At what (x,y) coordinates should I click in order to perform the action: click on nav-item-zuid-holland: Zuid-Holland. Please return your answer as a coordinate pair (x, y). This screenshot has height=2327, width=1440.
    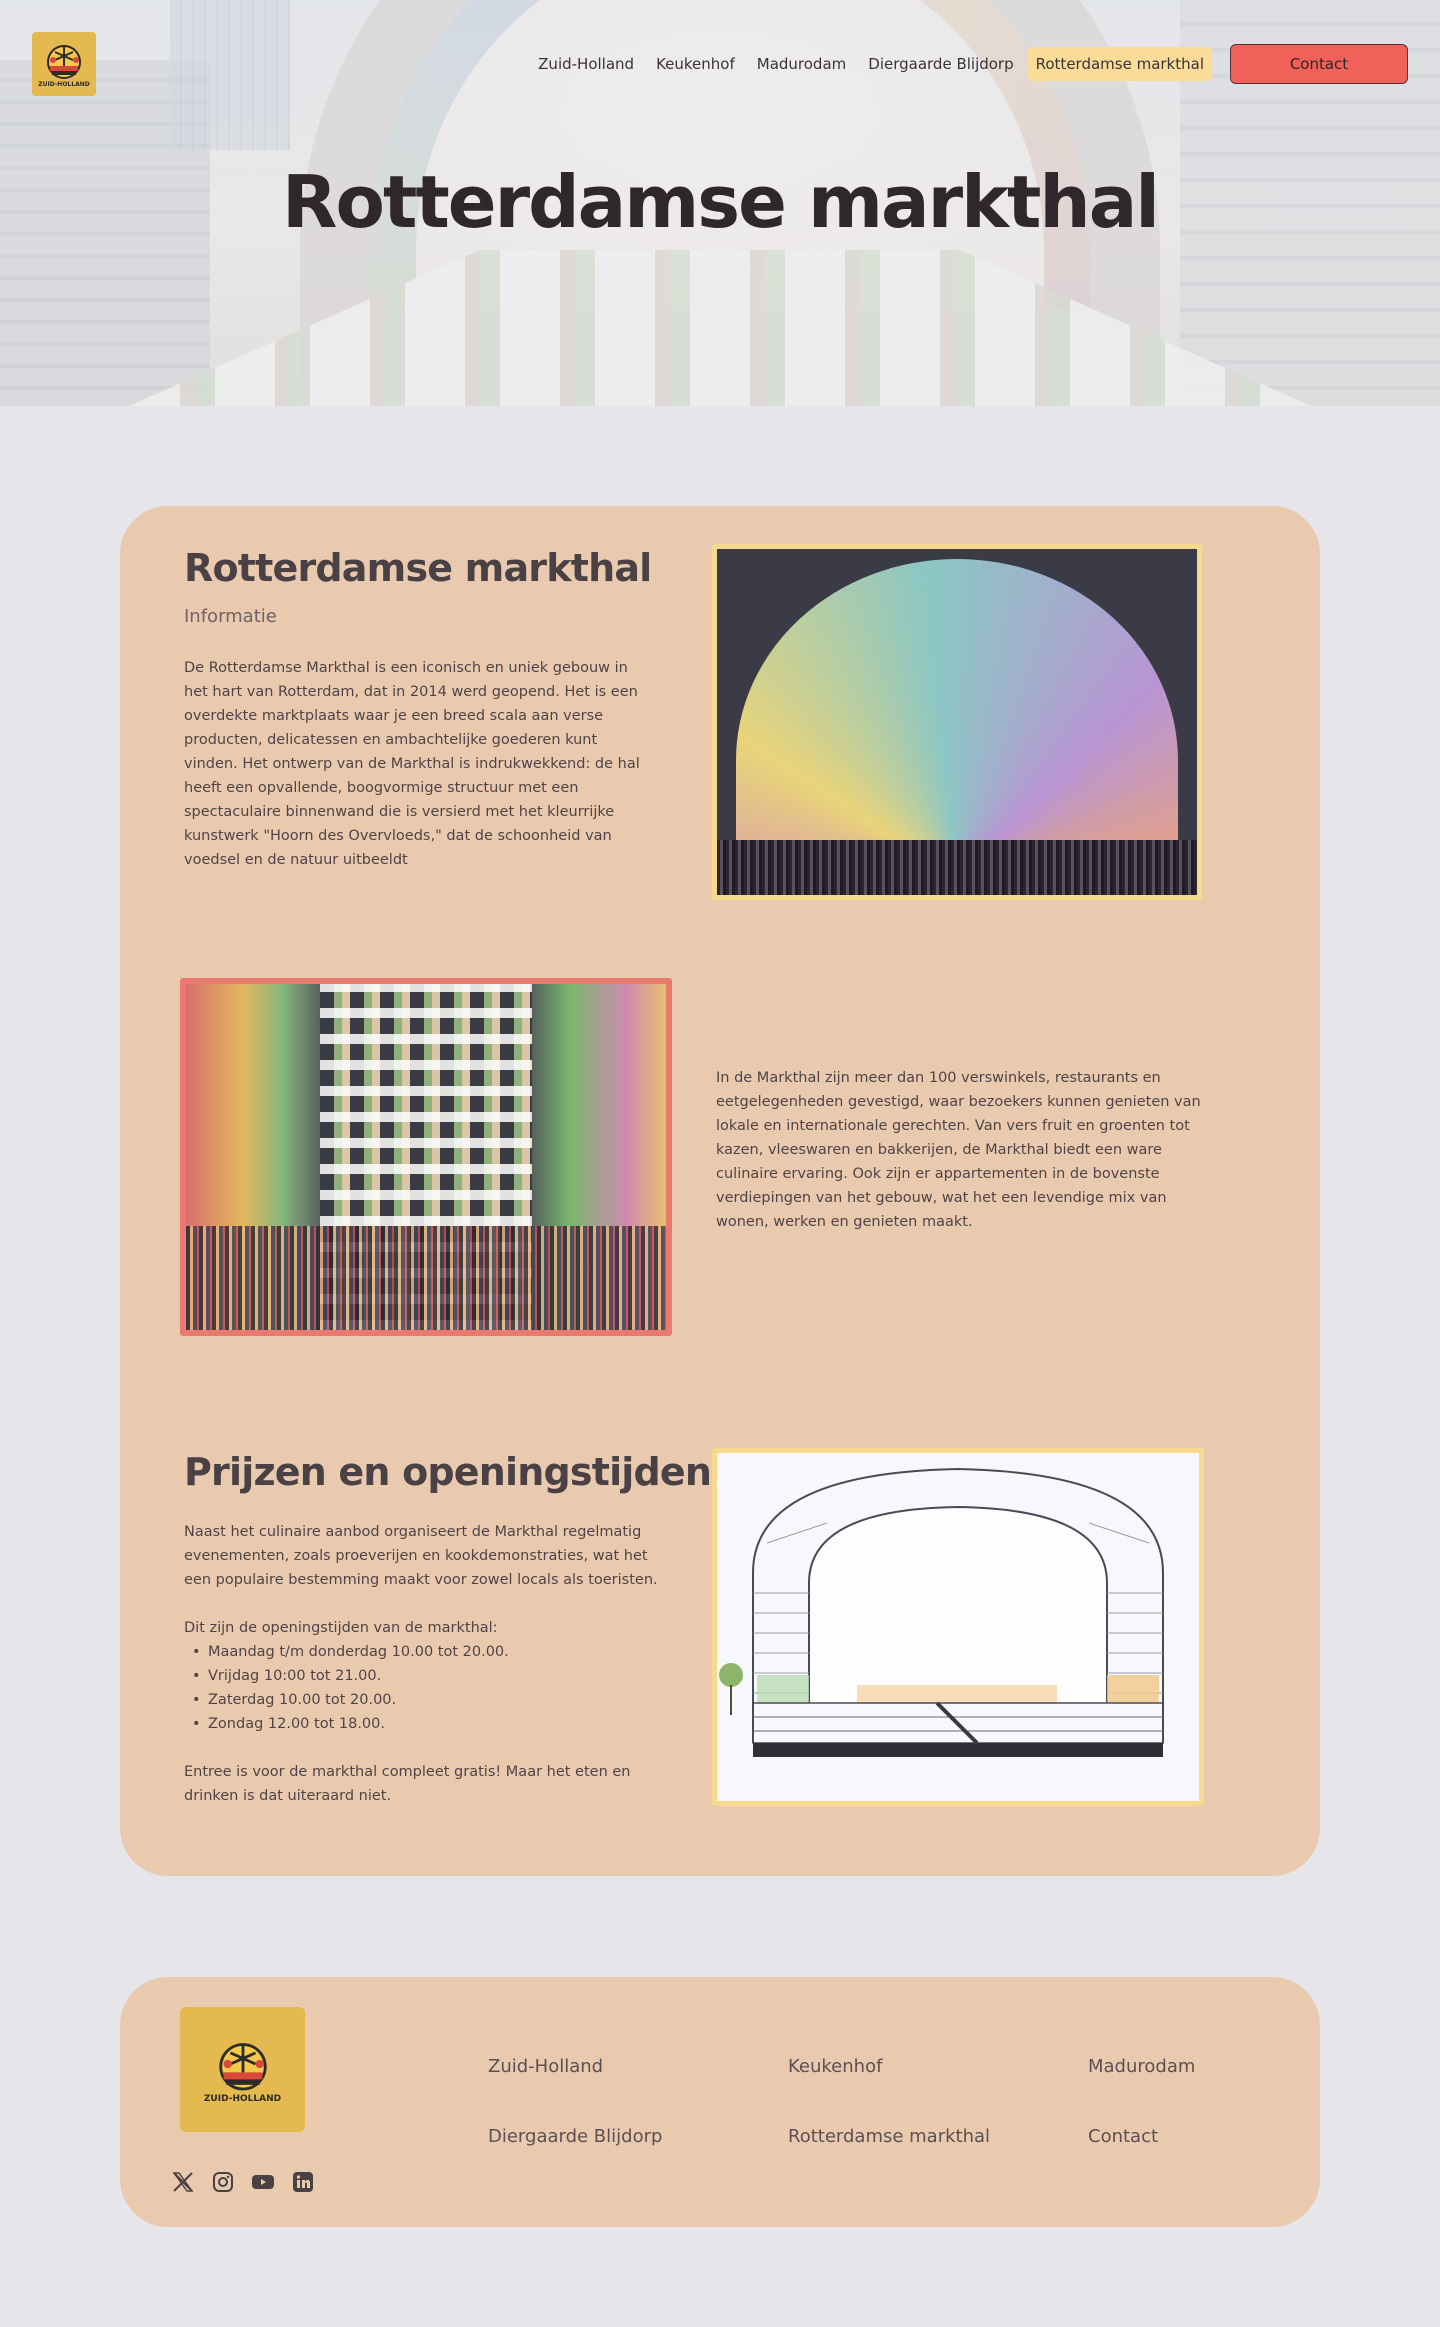
    Looking at the image, I should click on (586, 64).